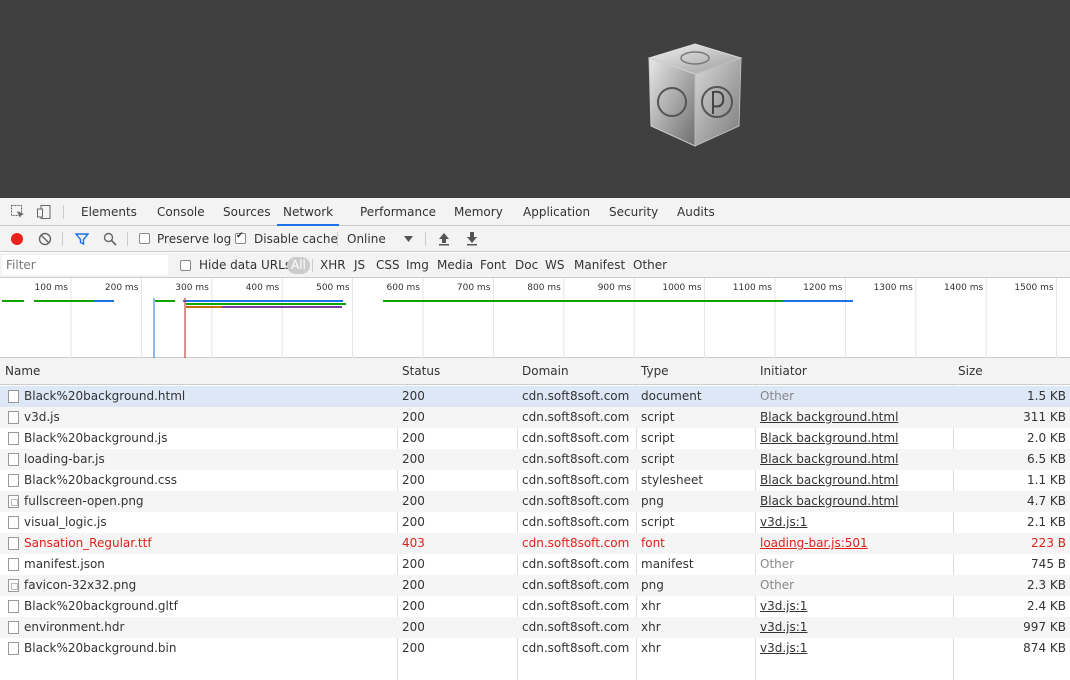 This screenshot has width=1070, height=680. Describe the element at coordinates (82, 239) in the screenshot. I see `filter-icon` at that location.